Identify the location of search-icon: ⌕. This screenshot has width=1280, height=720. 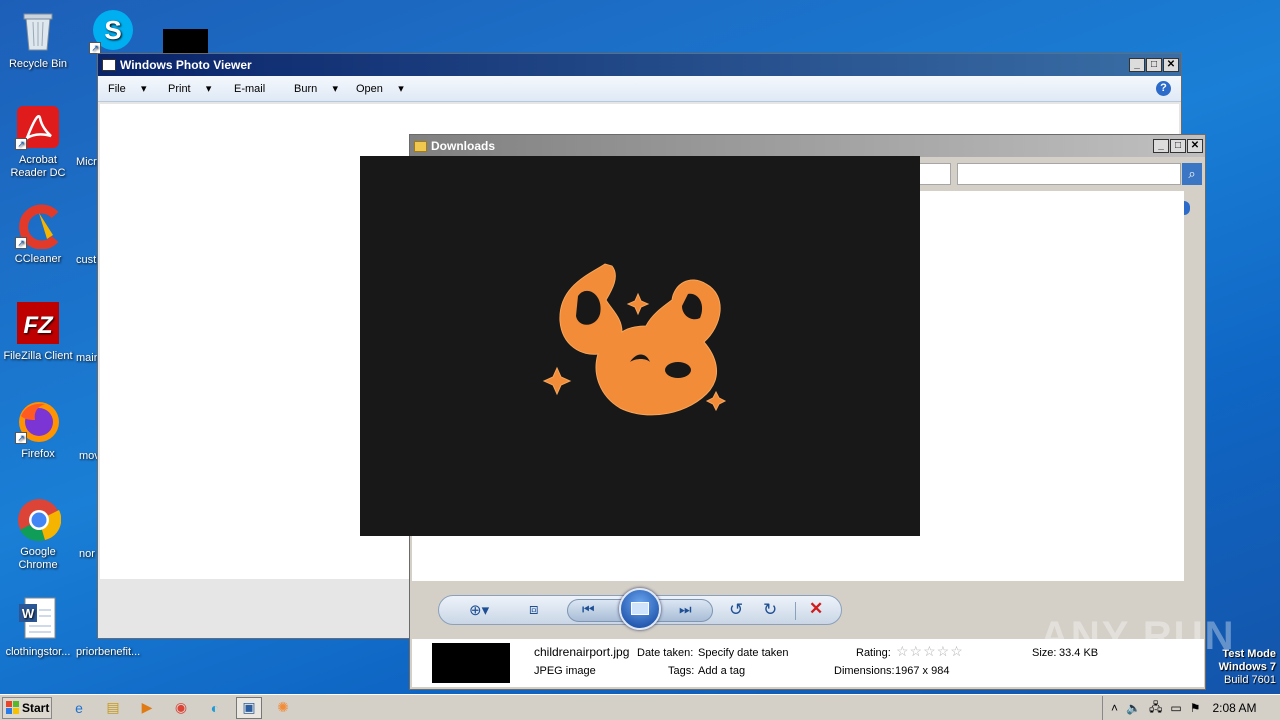
(1192, 174).